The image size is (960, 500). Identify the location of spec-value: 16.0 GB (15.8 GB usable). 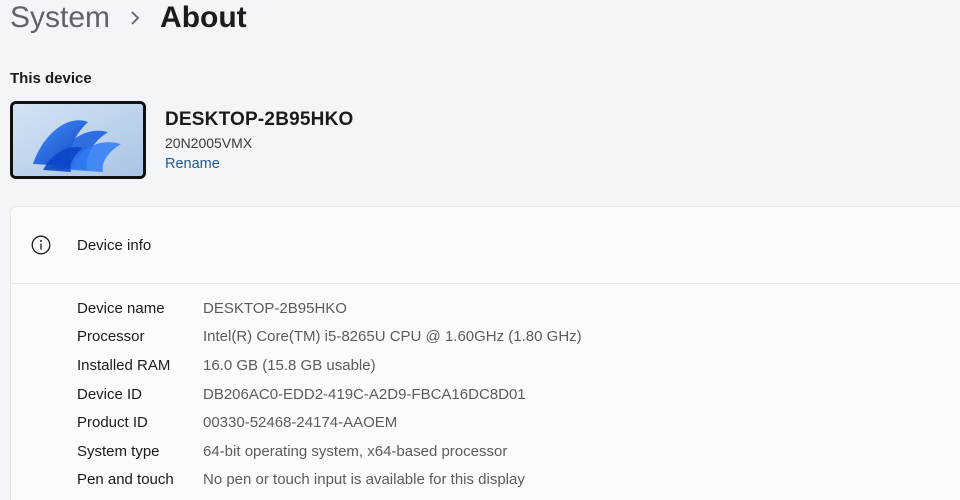
(289, 365).